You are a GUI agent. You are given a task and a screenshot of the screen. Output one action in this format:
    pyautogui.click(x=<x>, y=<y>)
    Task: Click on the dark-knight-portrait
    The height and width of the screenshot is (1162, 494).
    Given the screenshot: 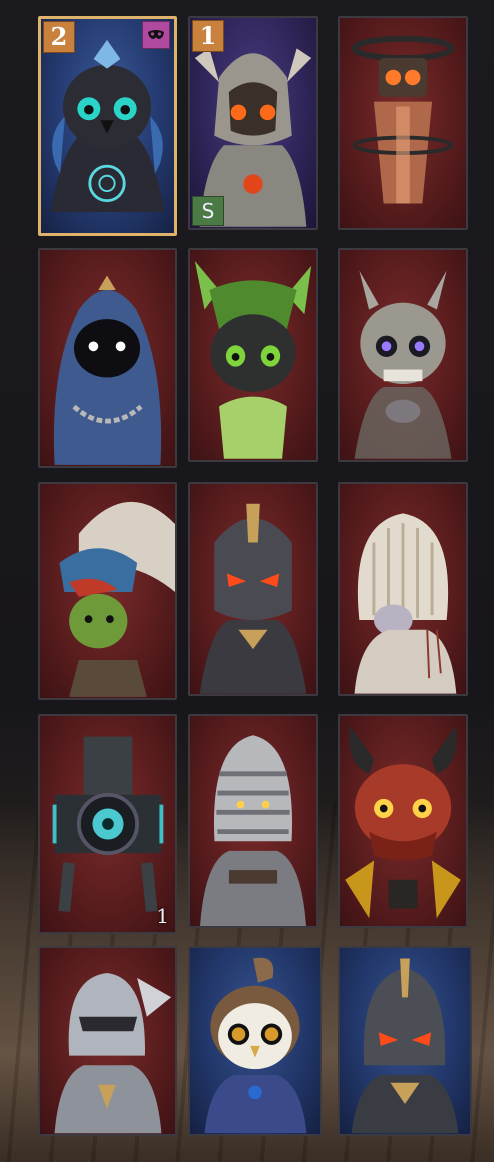 What is the action you would take?
    pyautogui.click(x=253, y=598)
    